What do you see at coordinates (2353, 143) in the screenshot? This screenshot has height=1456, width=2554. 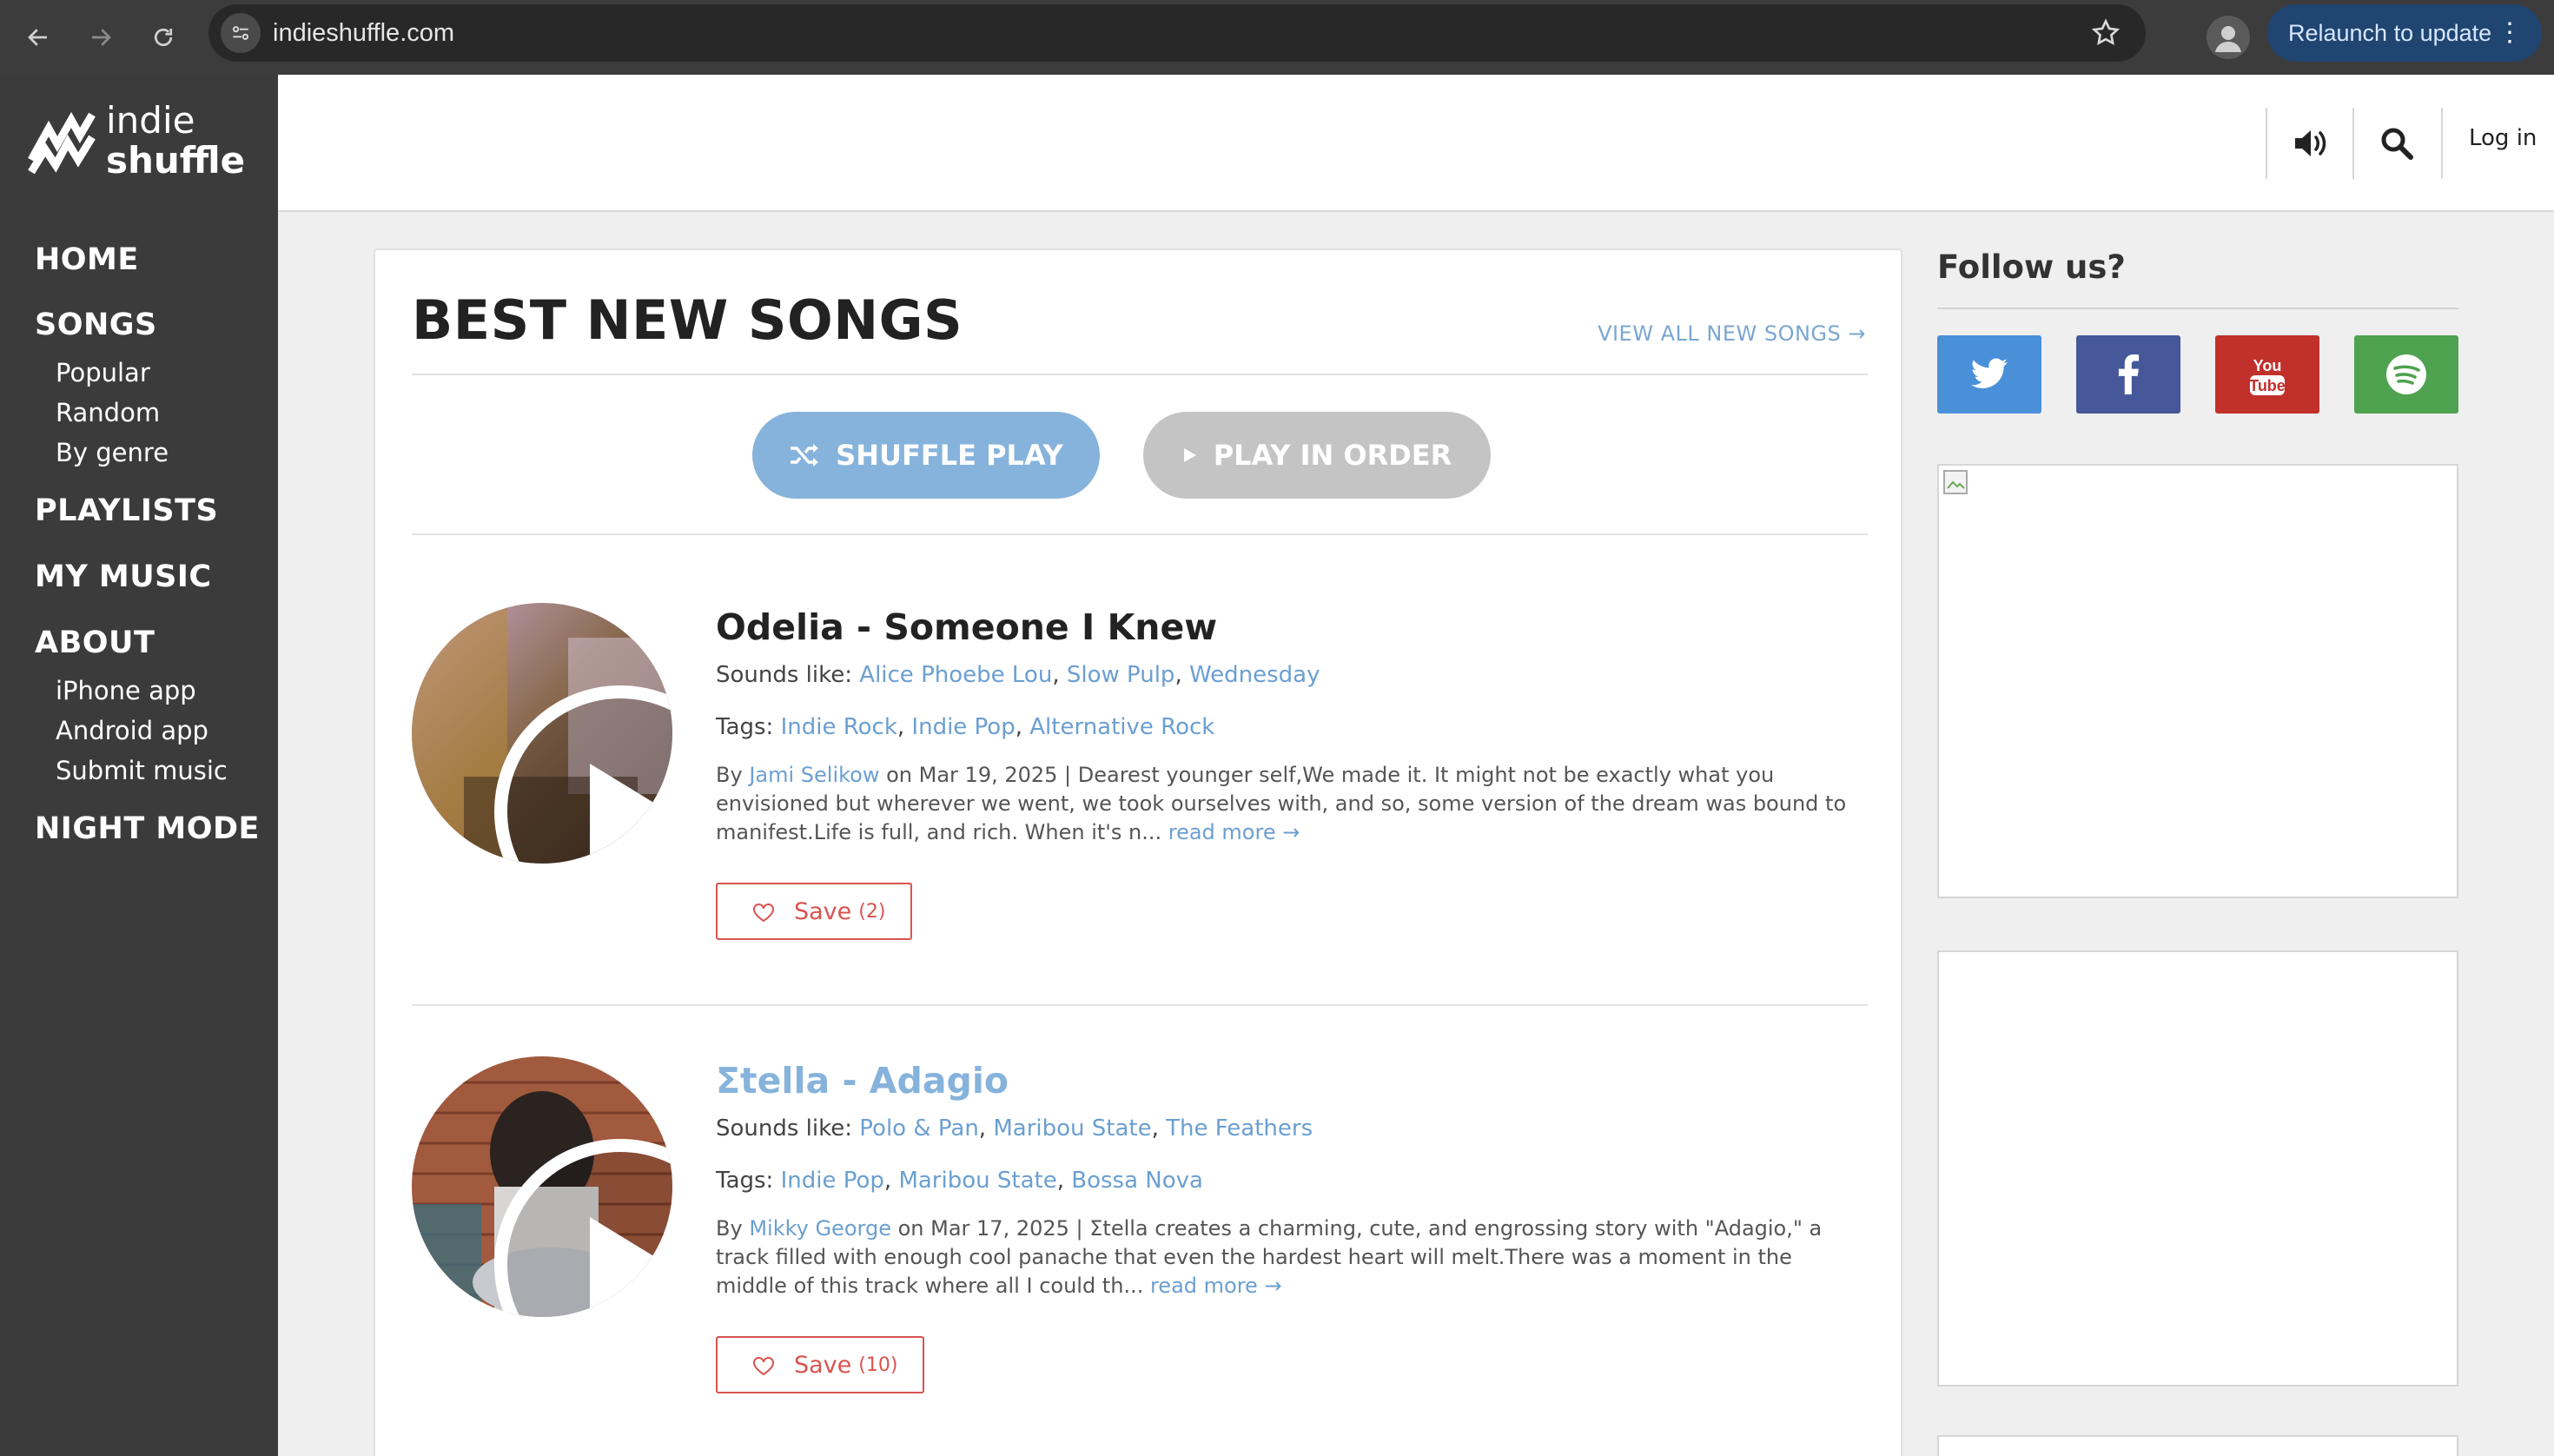 I see `header-divider` at bounding box center [2353, 143].